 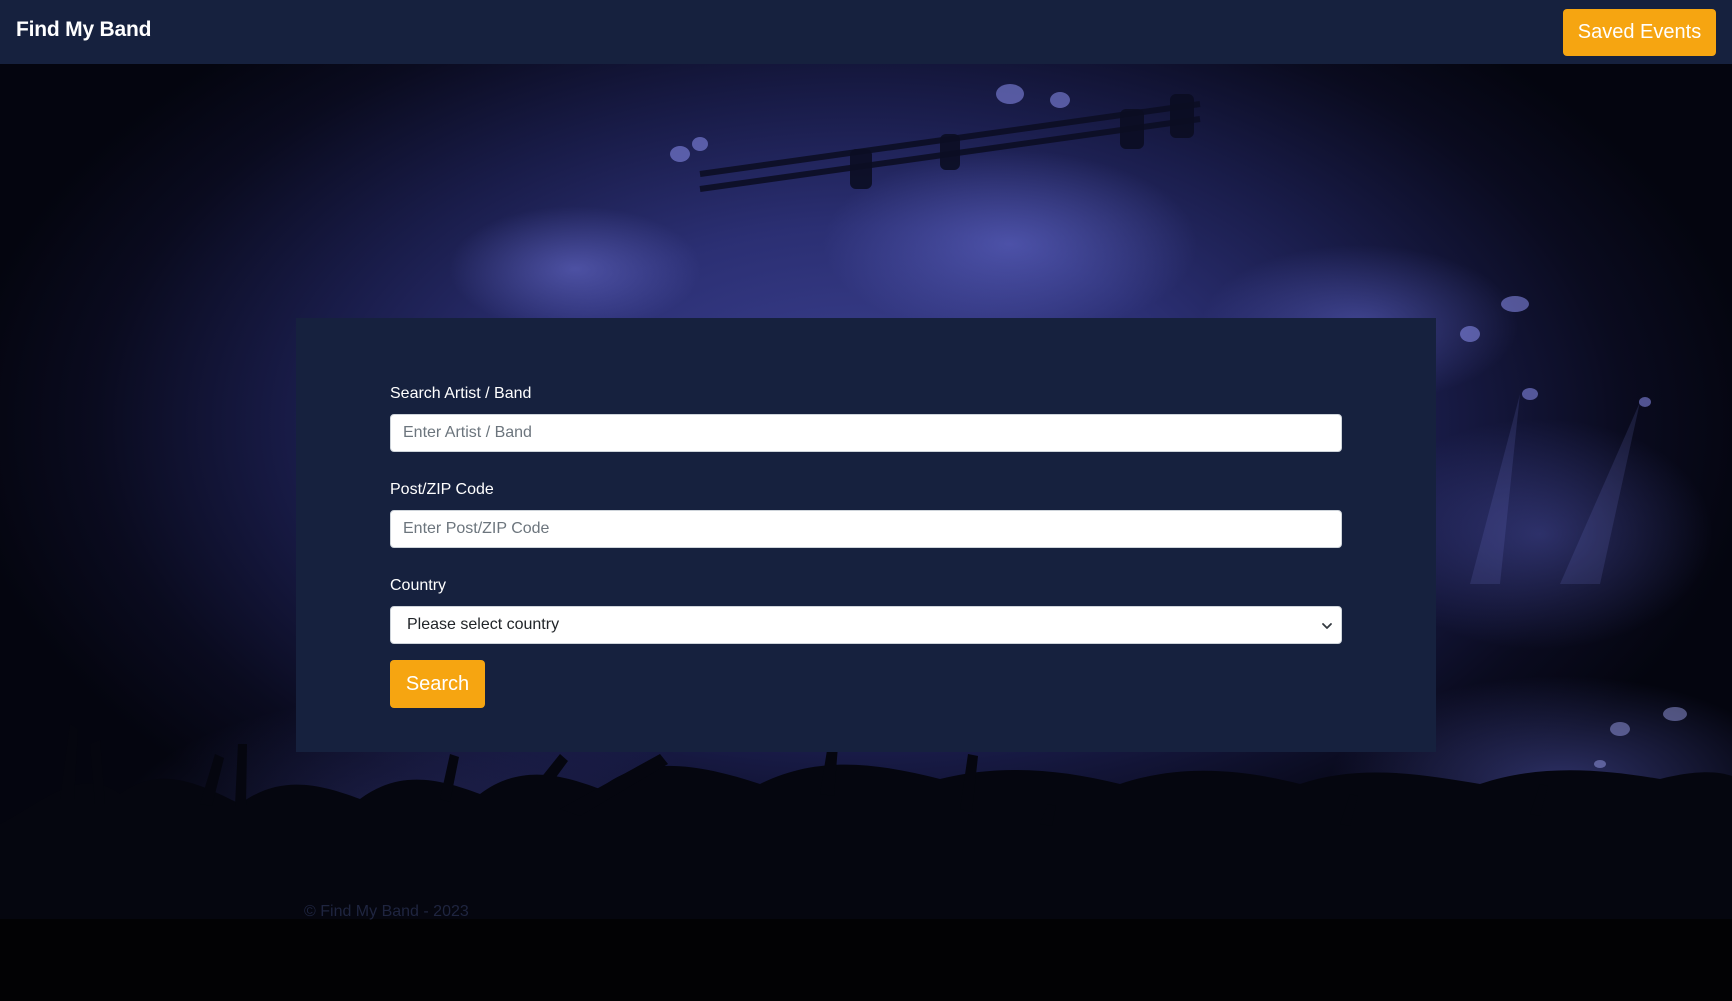 What do you see at coordinates (866, 625) in the screenshot?
I see `country-select: Please select country` at bounding box center [866, 625].